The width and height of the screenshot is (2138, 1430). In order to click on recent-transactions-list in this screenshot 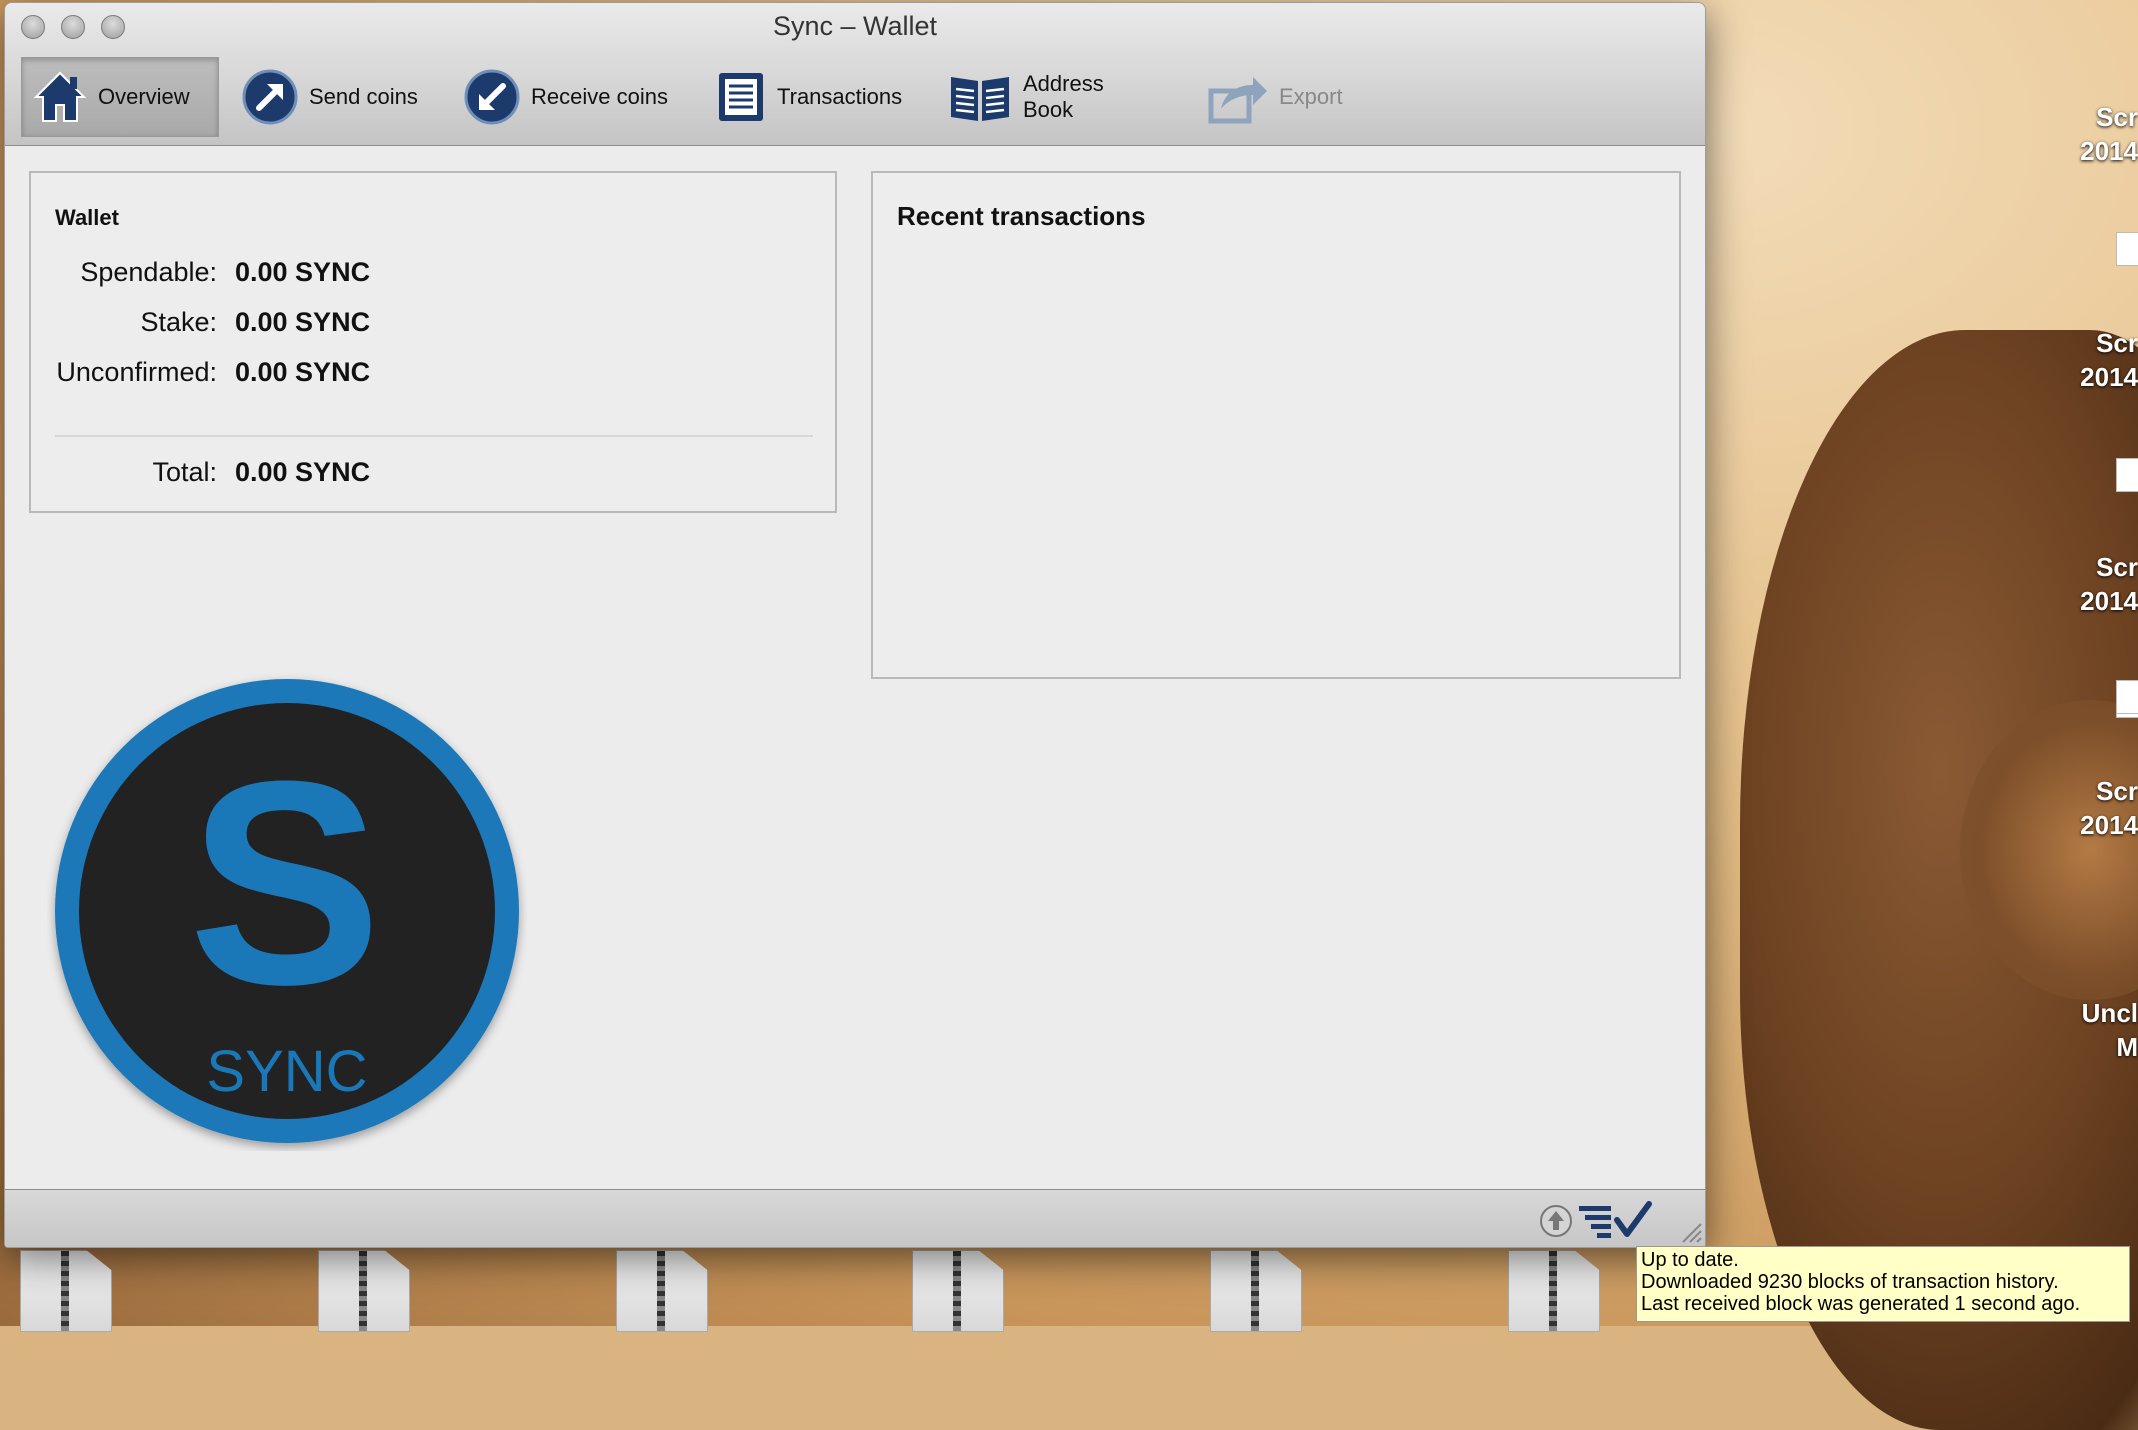, I will do `click(1276, 460)`.